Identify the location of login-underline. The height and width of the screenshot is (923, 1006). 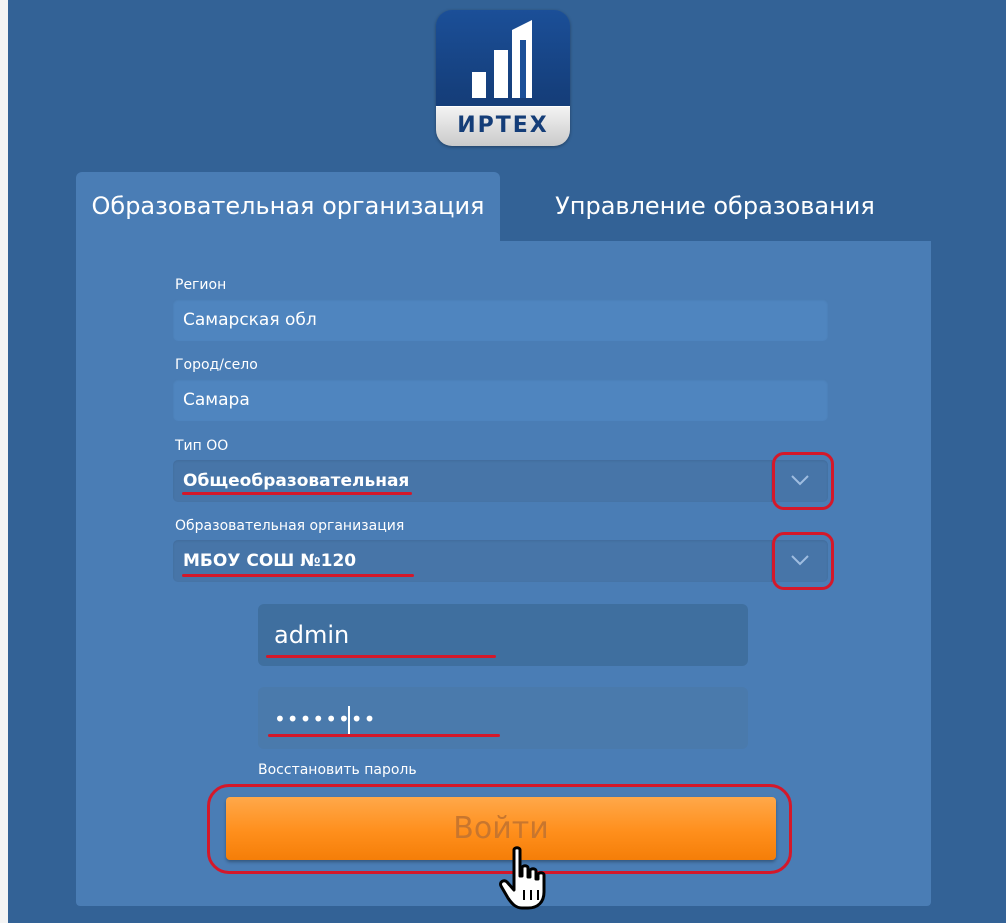
(381, 656).